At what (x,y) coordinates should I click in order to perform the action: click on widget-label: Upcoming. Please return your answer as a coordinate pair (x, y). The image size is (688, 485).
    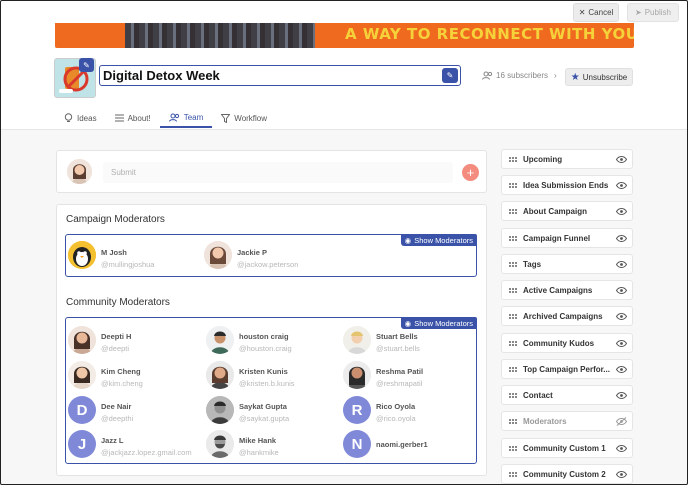
    Looking at the image, I should click on (543, 159).